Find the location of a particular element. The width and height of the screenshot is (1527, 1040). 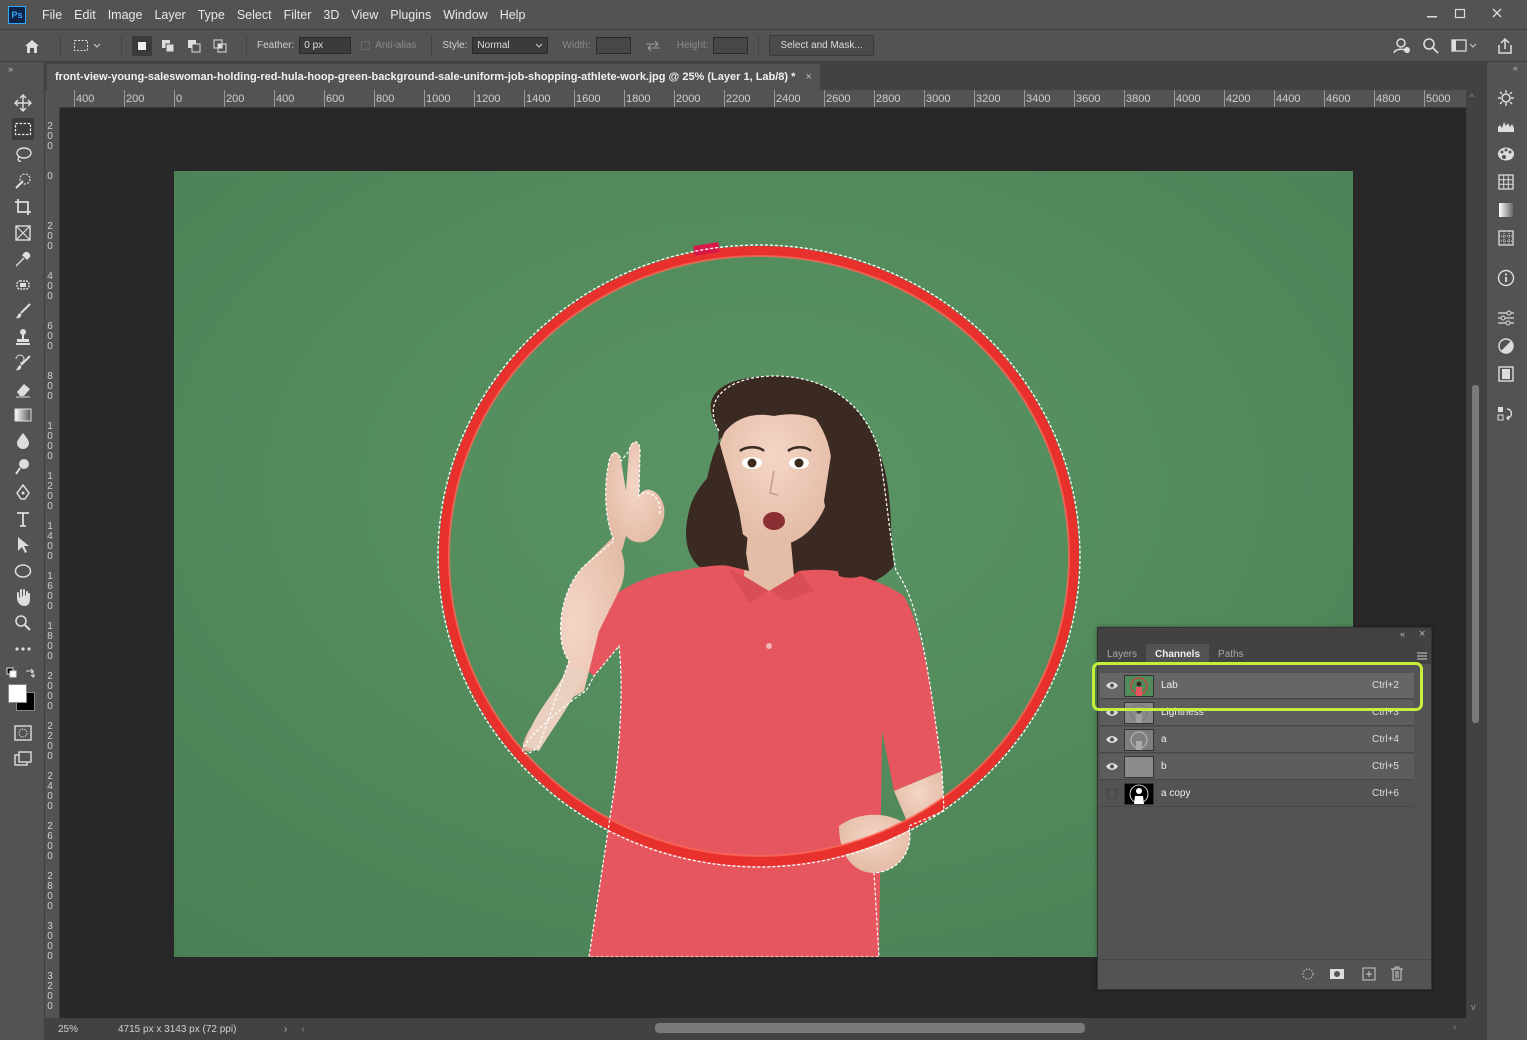

collapse-toolbar-icon: » is located at coordinates (10, 69).